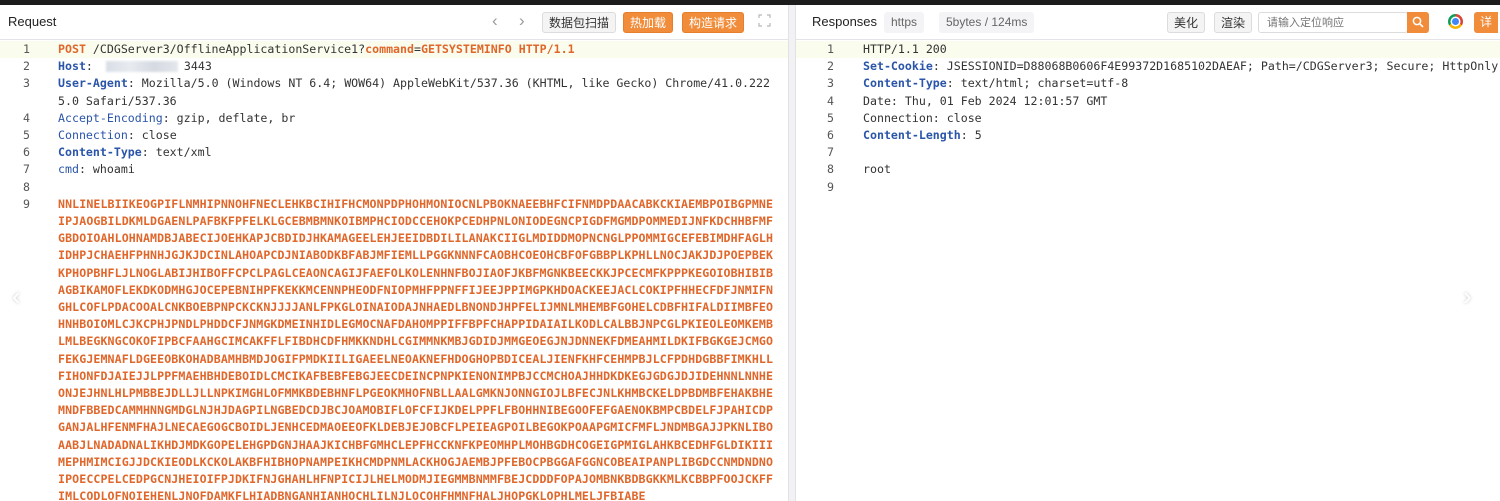  Describe the element at coordinates (1037, 83) in the screenshot. I see `code-token: : text/html; charset=utf-8` at that location.